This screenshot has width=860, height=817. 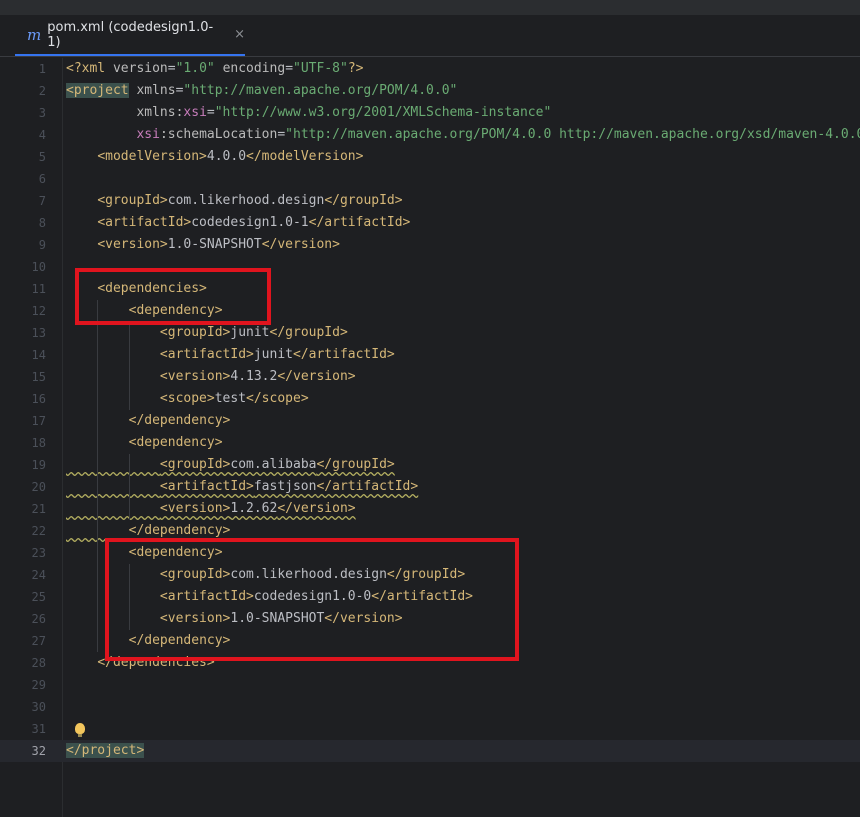 I want to click on code-token: </groupId>, so click(x=308, y=332).